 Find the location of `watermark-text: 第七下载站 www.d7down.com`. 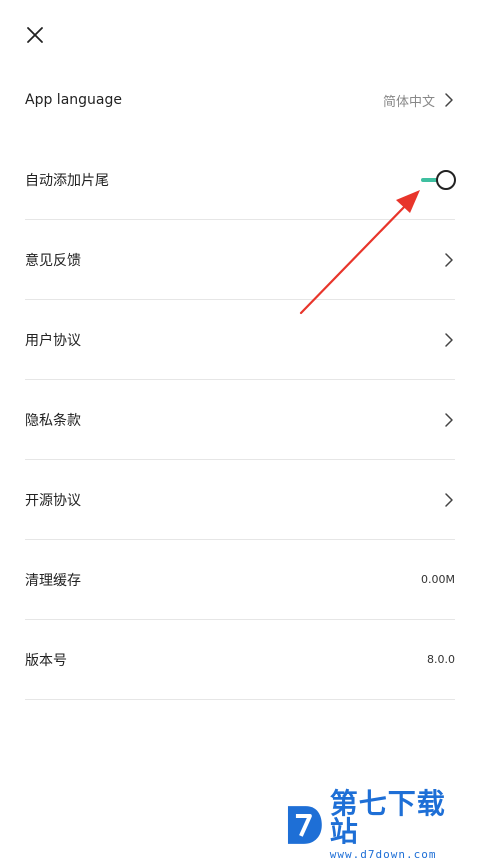

watermark-text: 第七下载站 www.d7down.com is located at coordinates (401, 824).